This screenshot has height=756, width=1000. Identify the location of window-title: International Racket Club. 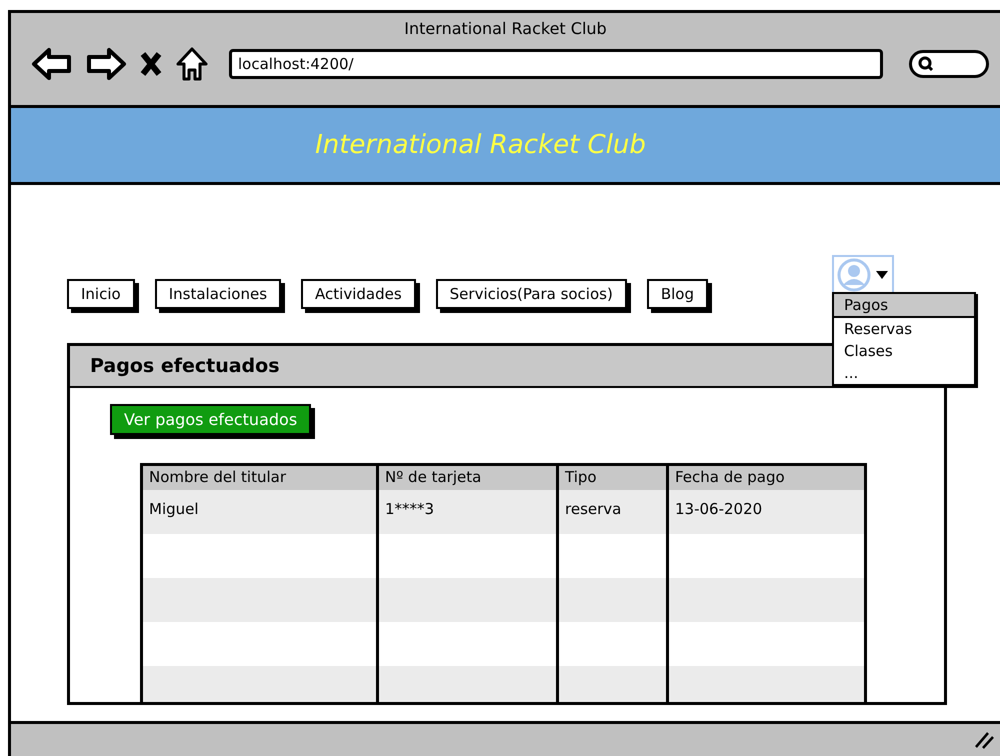
(505, 28).